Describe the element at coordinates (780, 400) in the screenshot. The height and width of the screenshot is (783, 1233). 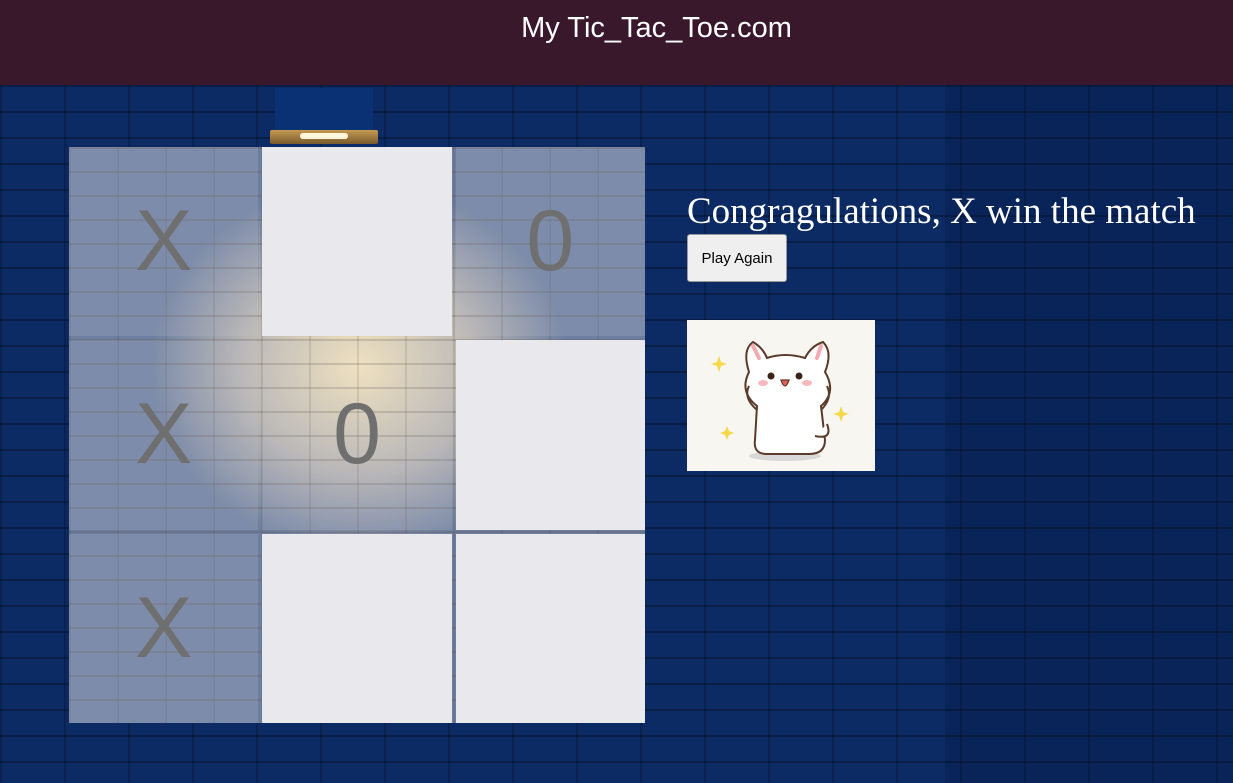
I see `cat-celebration-icon` at that location.